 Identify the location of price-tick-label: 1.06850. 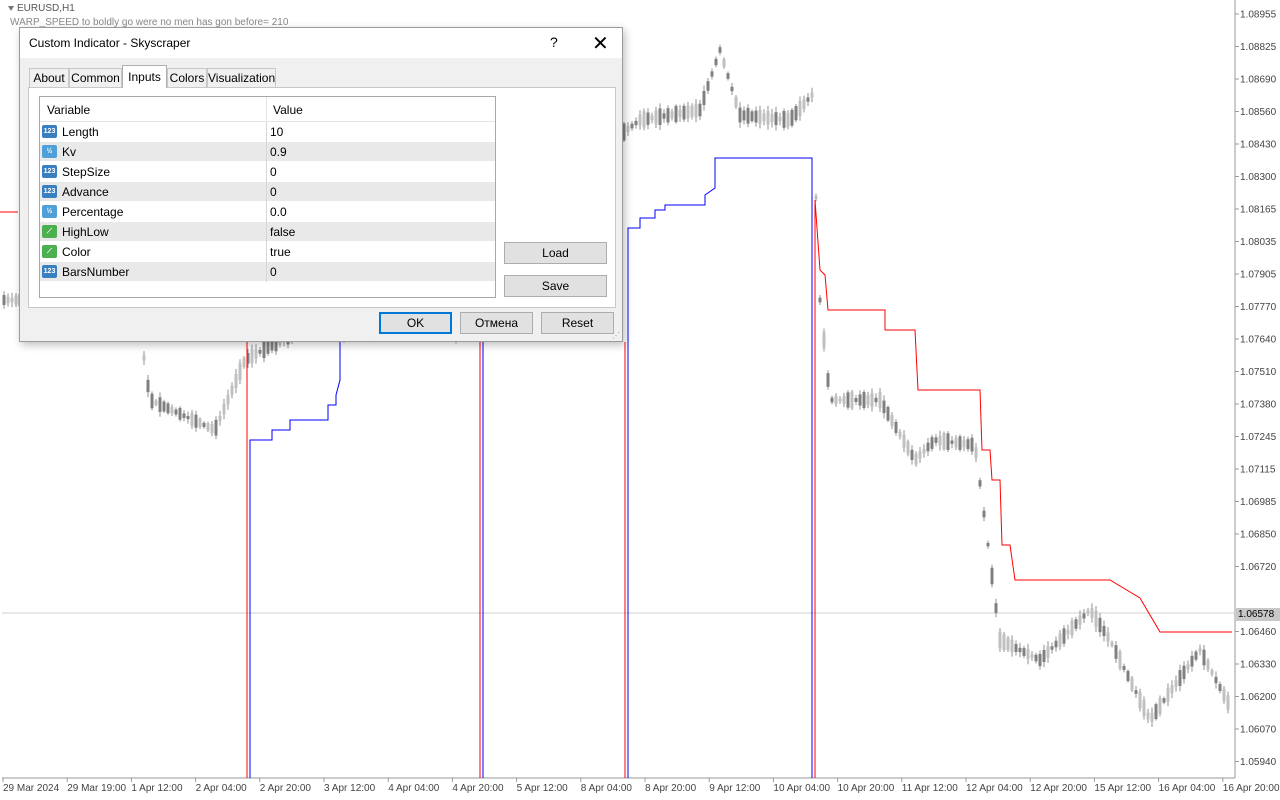
(1258, 535).